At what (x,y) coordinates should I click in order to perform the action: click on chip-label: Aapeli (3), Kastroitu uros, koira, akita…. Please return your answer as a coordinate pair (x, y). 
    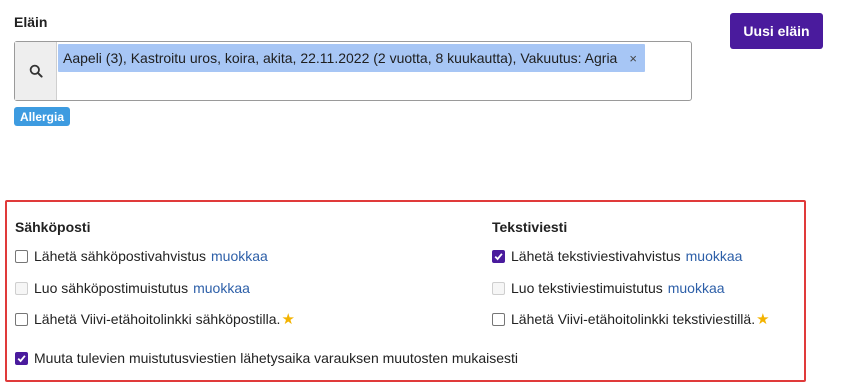
    Looking at the image, I should click on (340, 58).